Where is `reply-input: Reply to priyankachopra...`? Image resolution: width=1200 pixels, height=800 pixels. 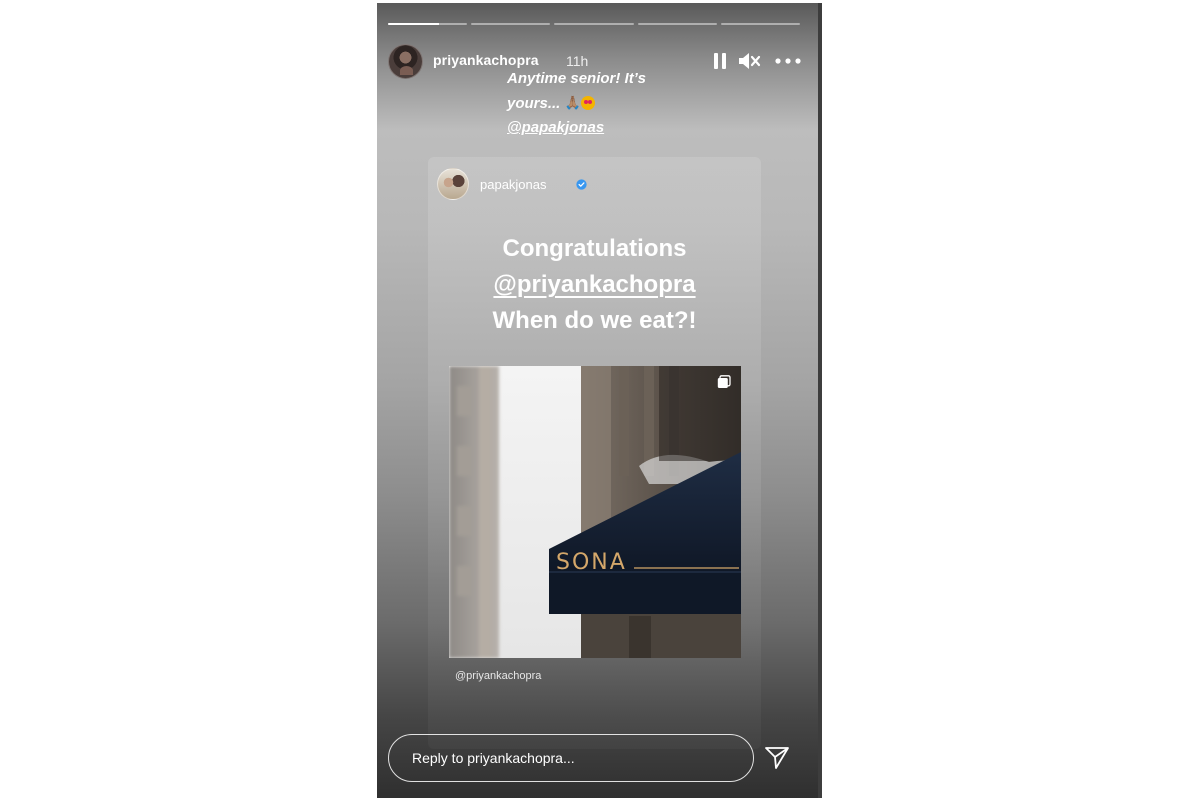 reply-input: Reply to priyankachopra... is located at coordinates (571, 758).